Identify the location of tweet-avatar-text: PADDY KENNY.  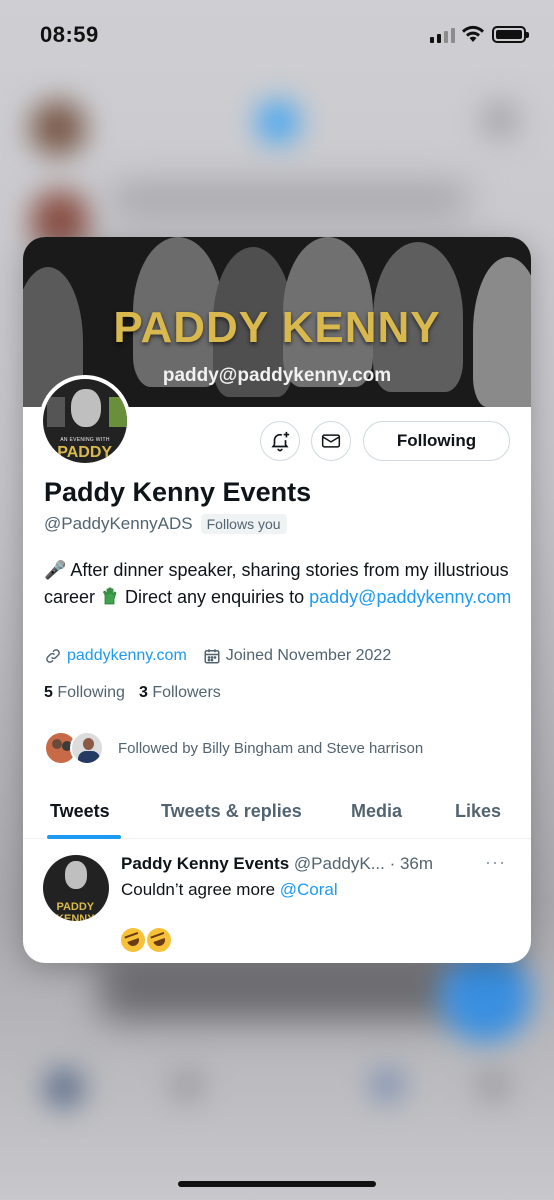
(75, 911).